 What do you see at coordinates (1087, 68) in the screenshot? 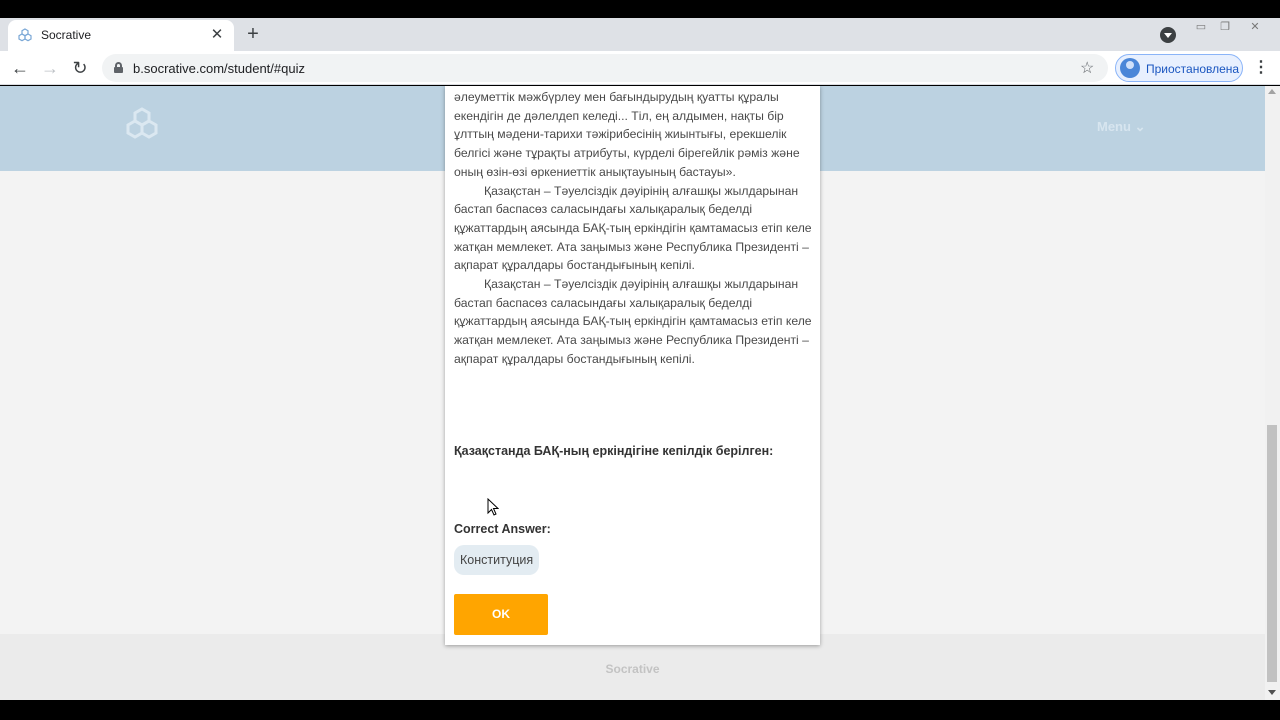
I see `star-icon: ☆` at bounding box center [1087, 68].